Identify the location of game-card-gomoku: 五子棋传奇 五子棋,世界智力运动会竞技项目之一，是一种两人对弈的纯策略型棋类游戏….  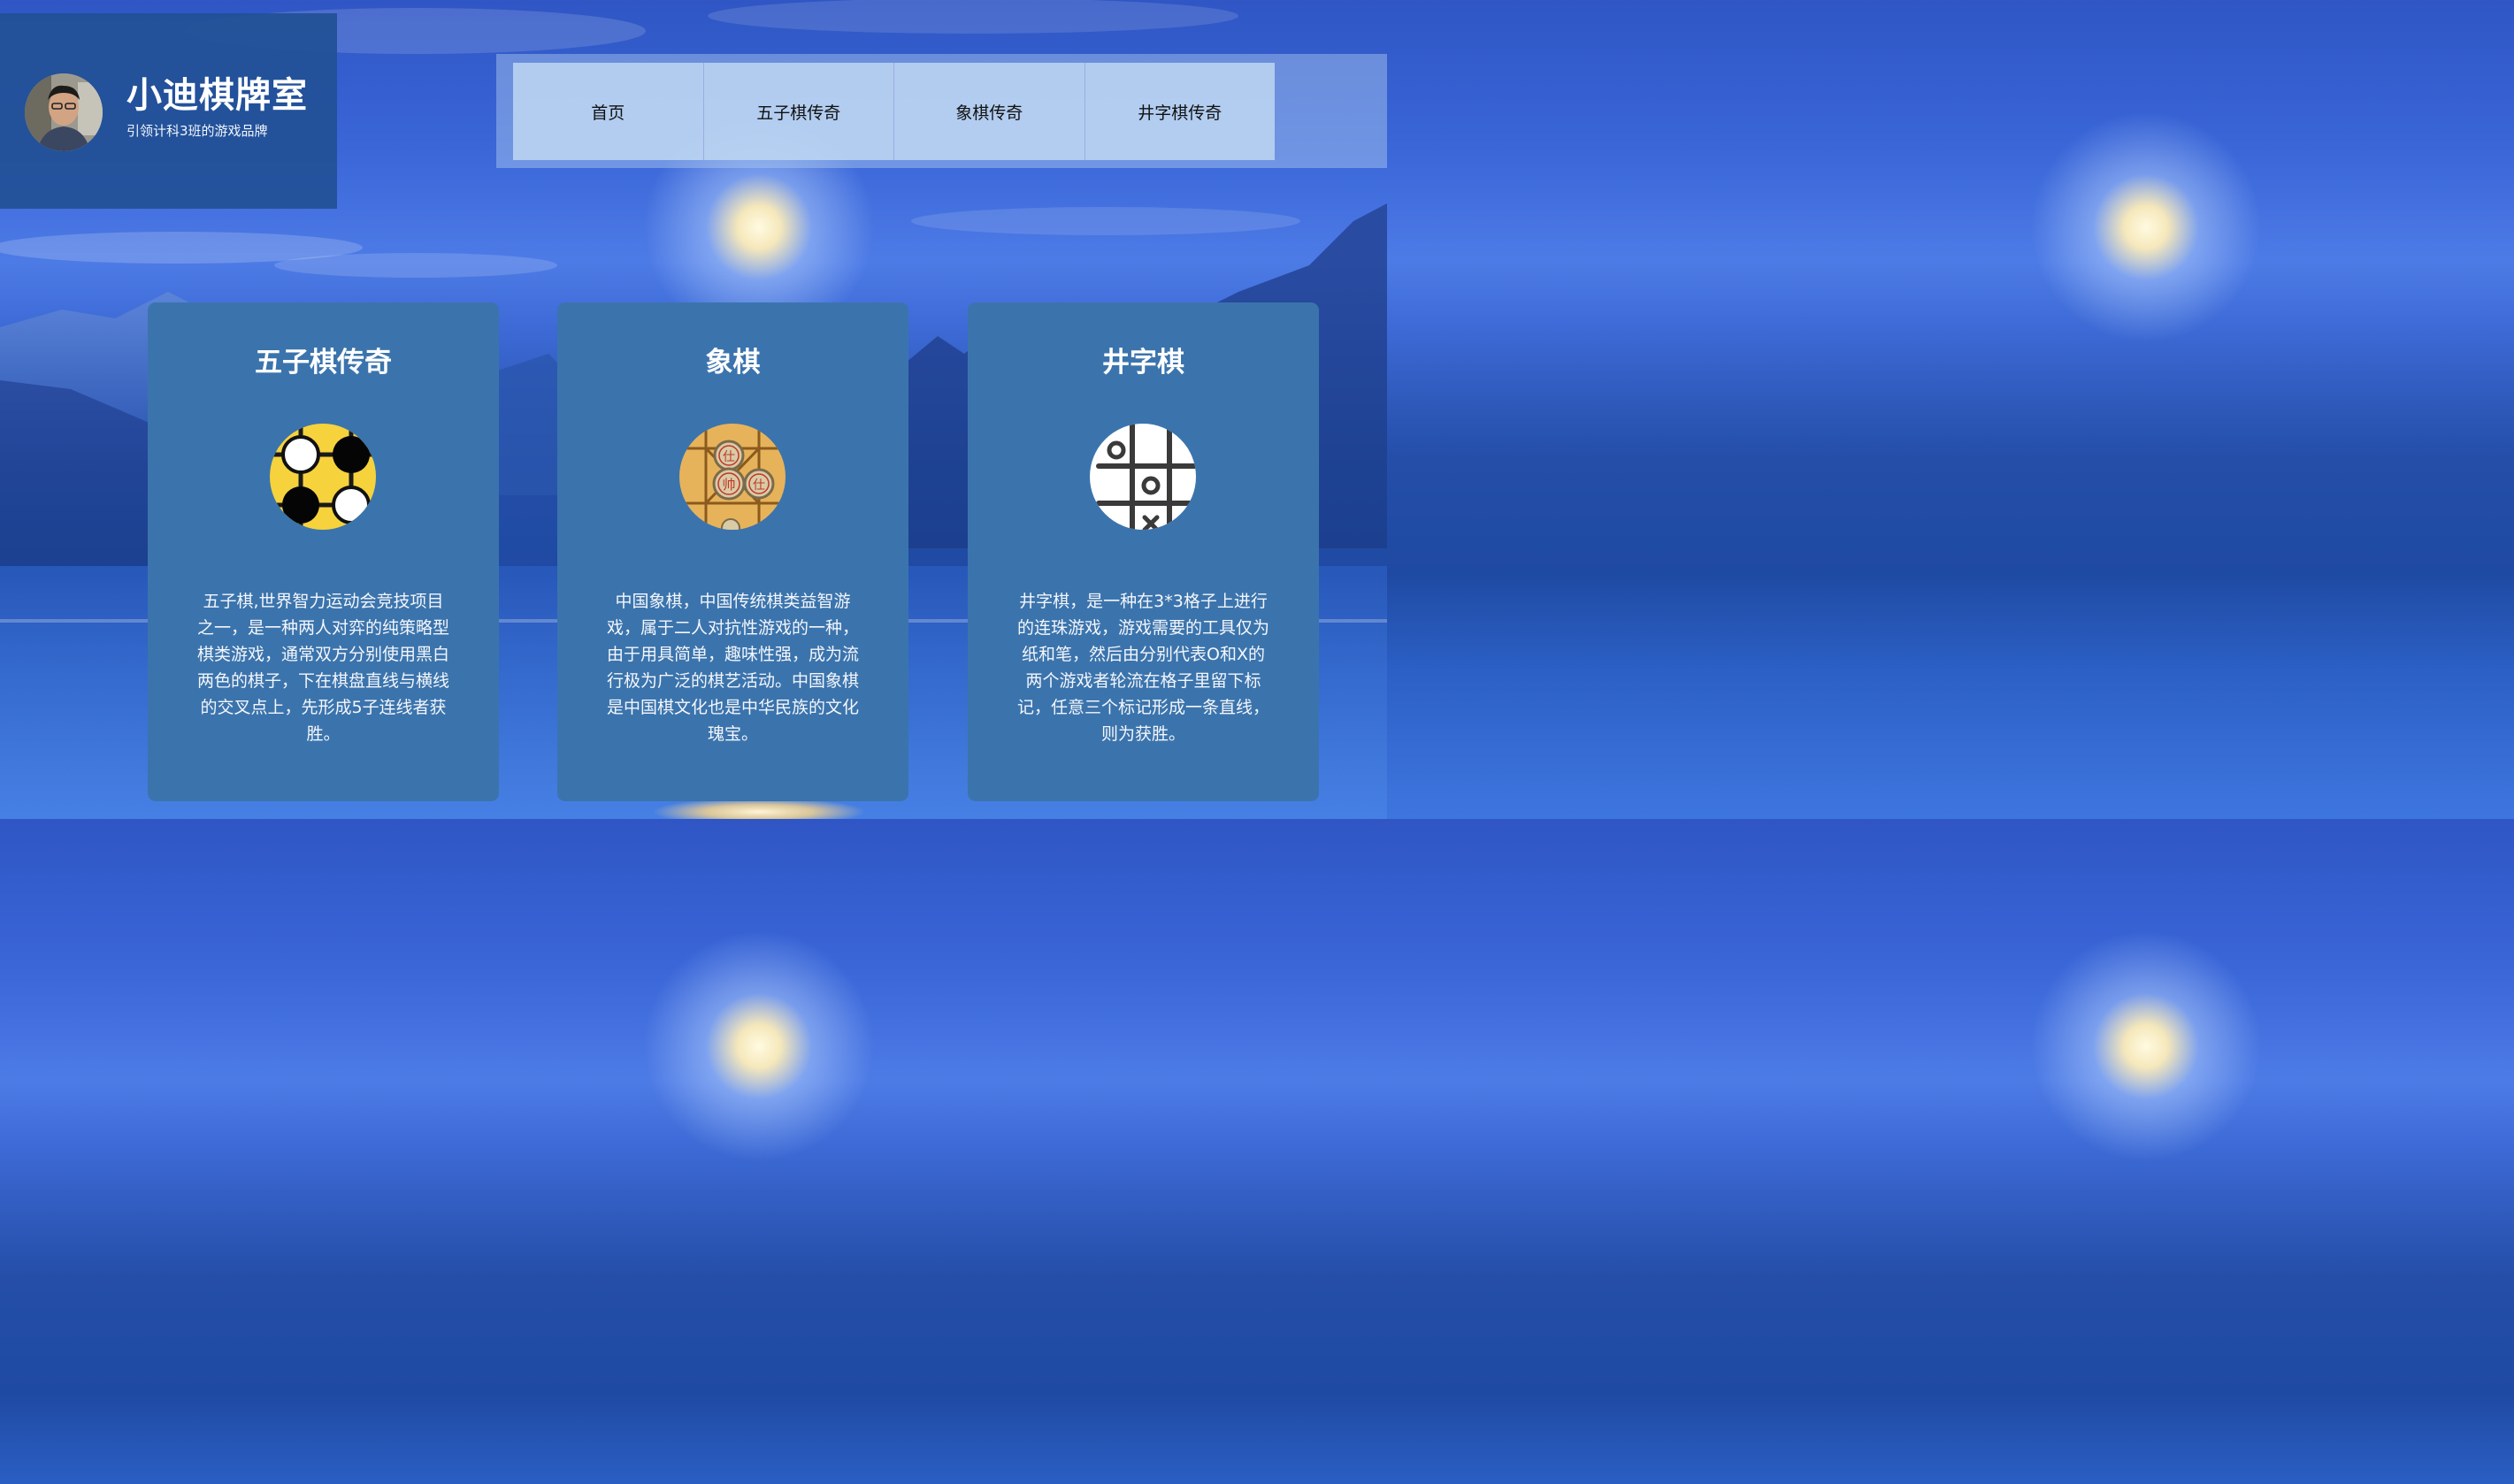
(323, 551).